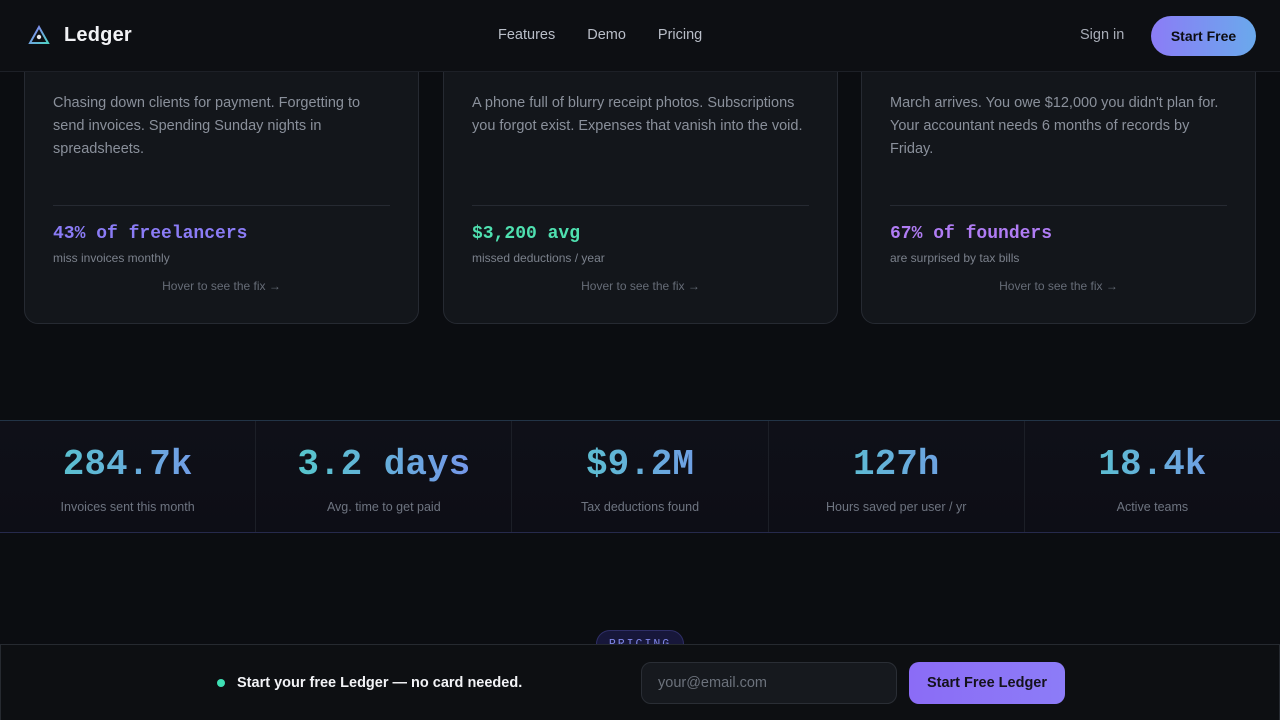 The width and height of the screenshot is (1280, 720). What do you see at coordinates (971, 234) in the screenshot?
I see `card-stat: 67% of founders` at bounding box center [971, 234].